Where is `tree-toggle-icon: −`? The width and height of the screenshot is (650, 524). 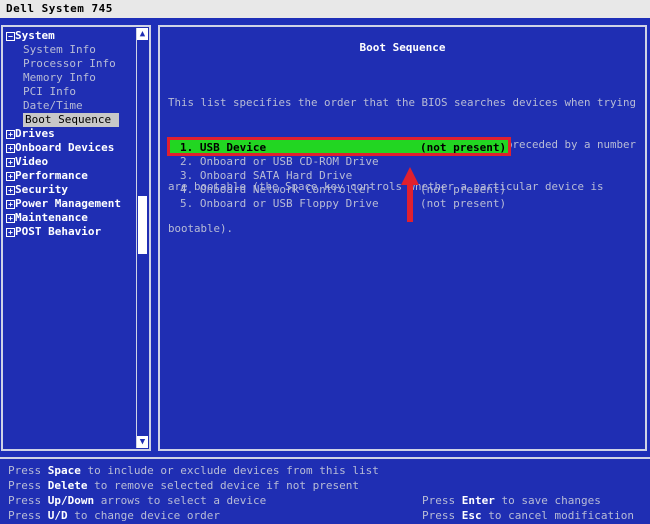
tree-toggle-icon: − is located at coordinates (10, 36).